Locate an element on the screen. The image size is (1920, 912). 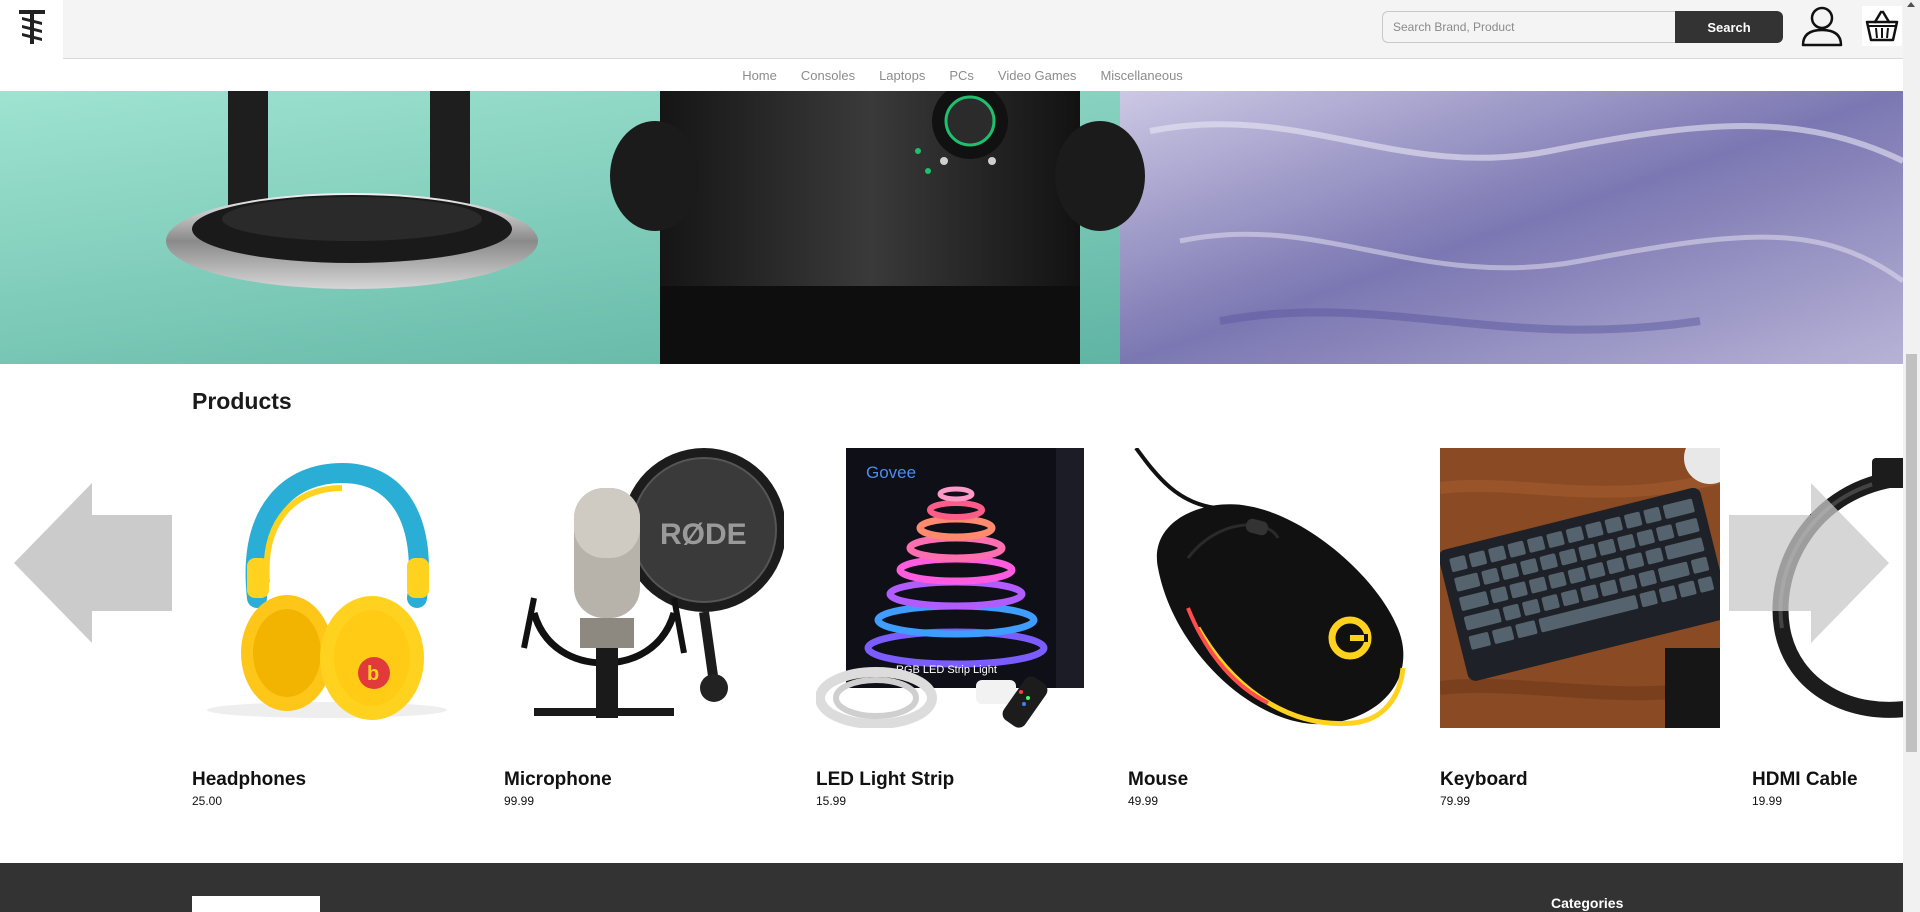
product-price: 79.99 is located at coordinates (1455, 801).